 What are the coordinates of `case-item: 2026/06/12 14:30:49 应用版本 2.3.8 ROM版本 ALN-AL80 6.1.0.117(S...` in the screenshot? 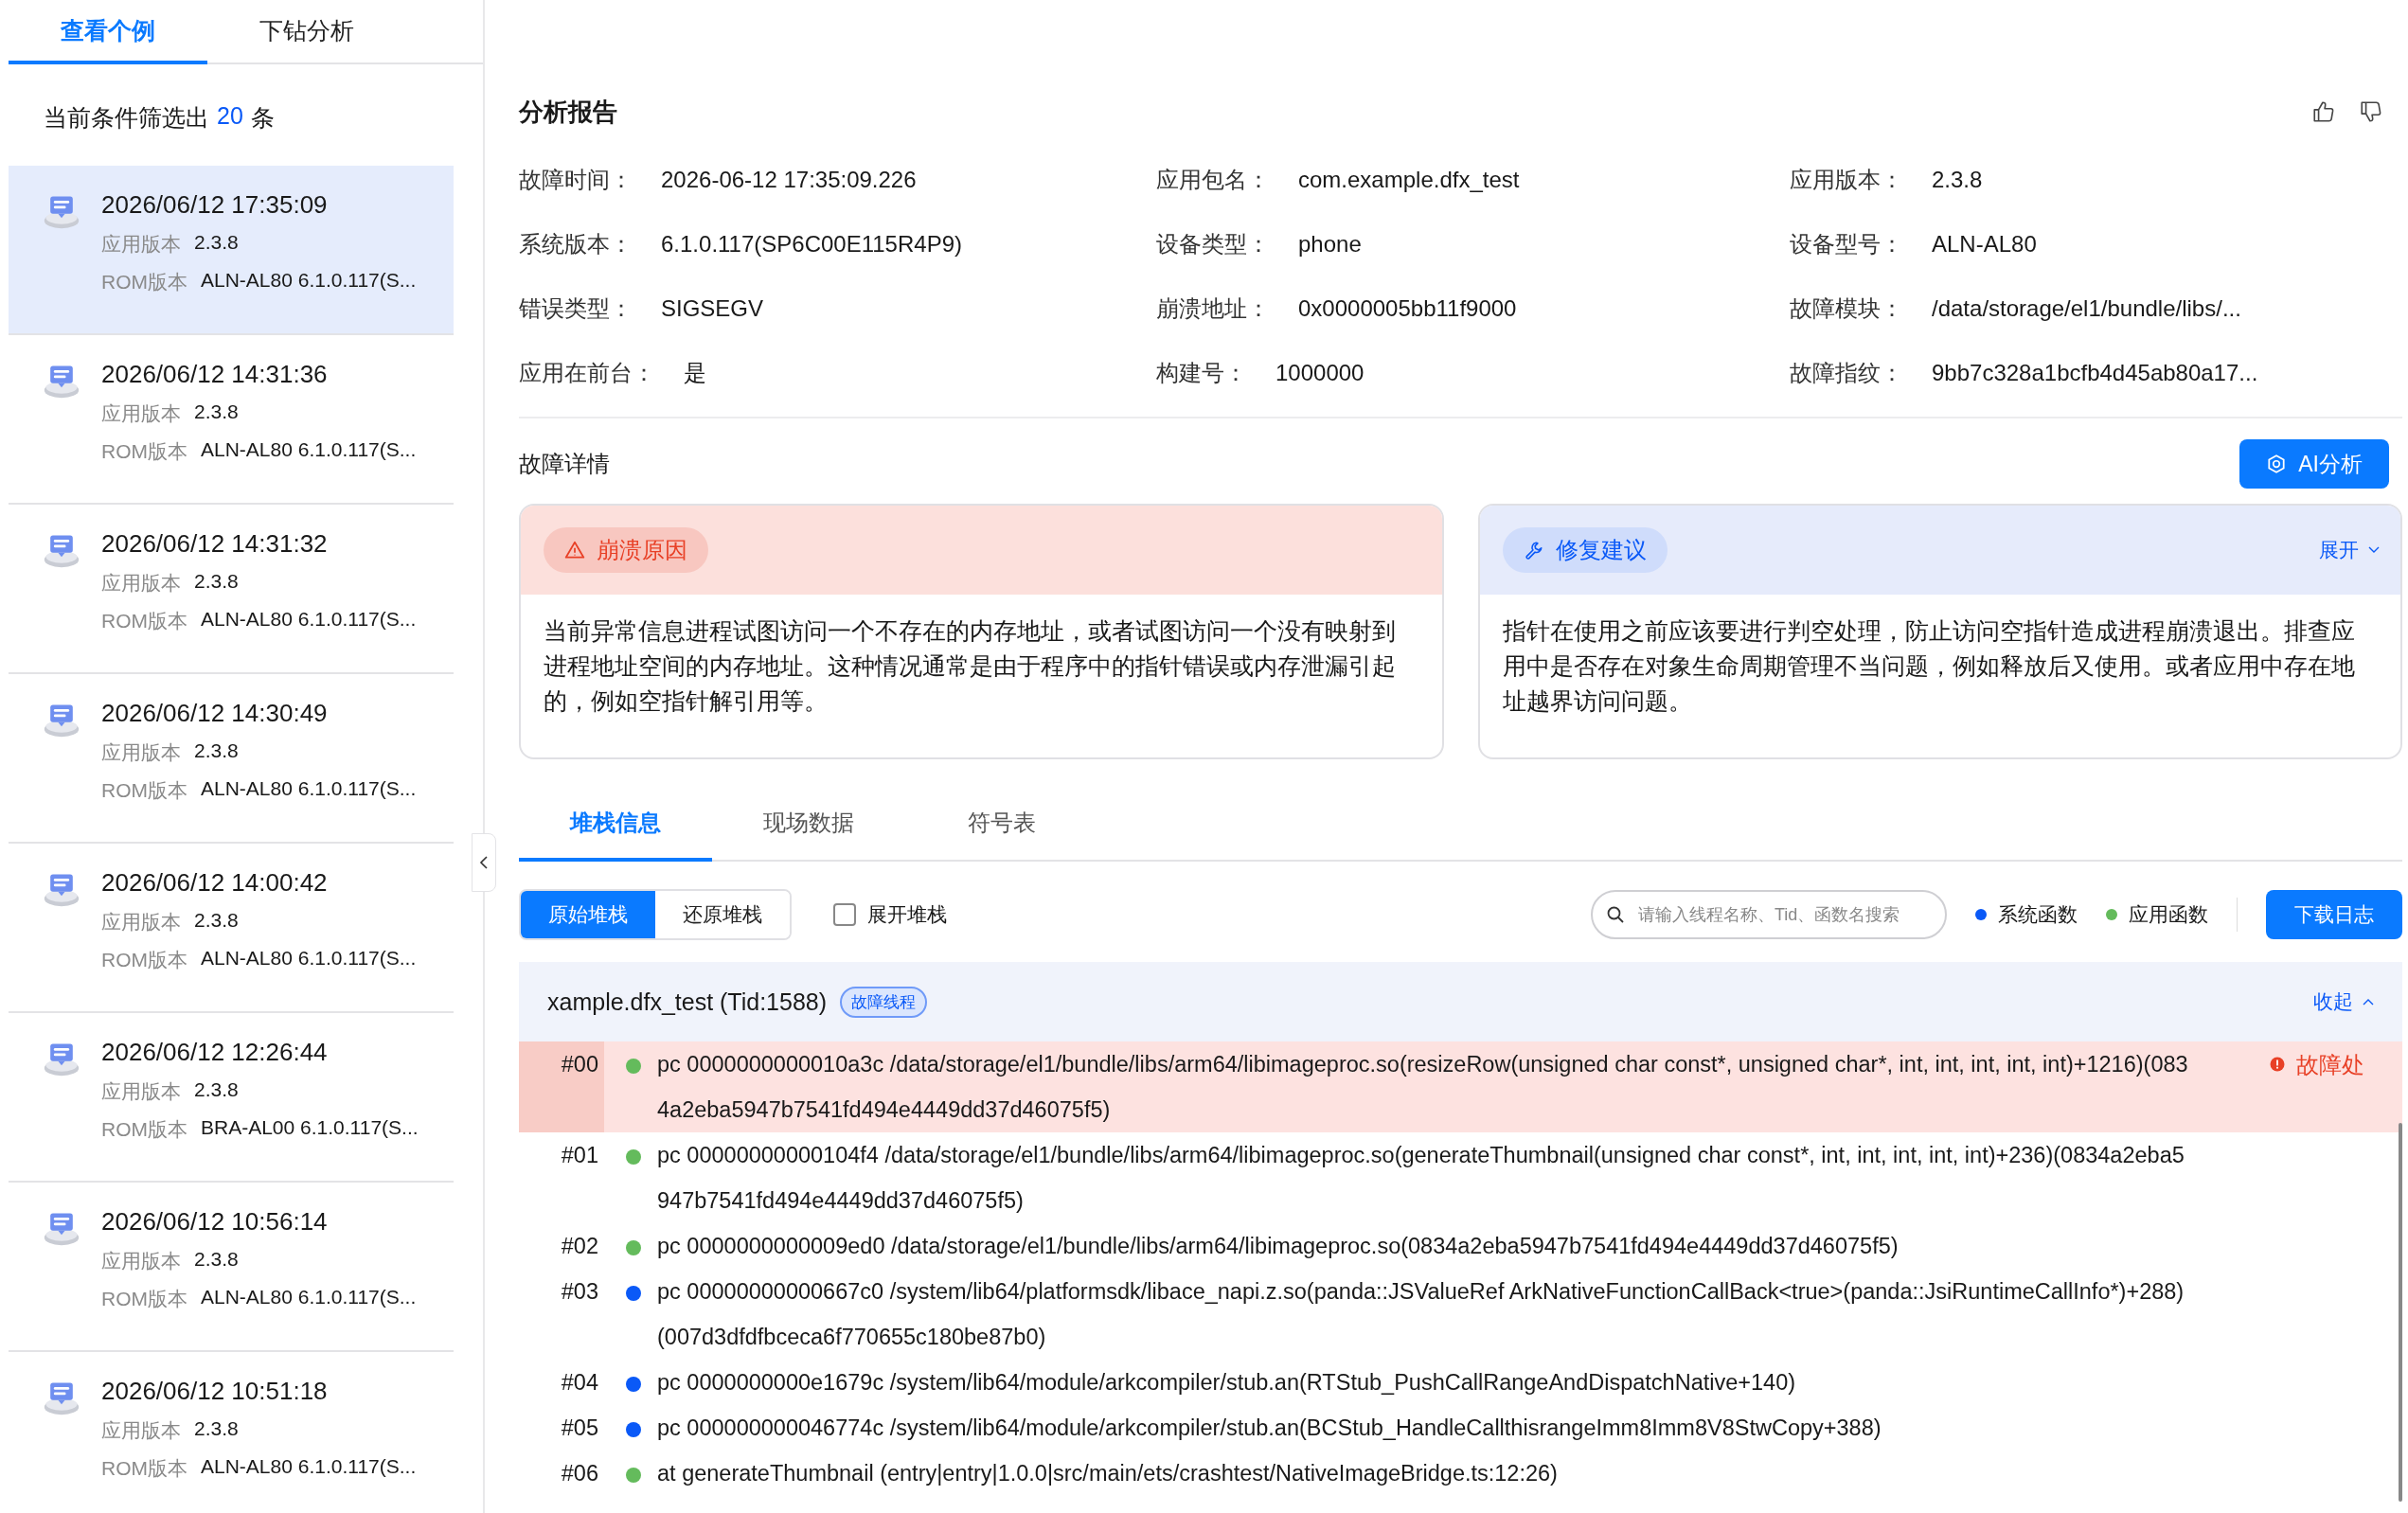 It's located at (231, 759).